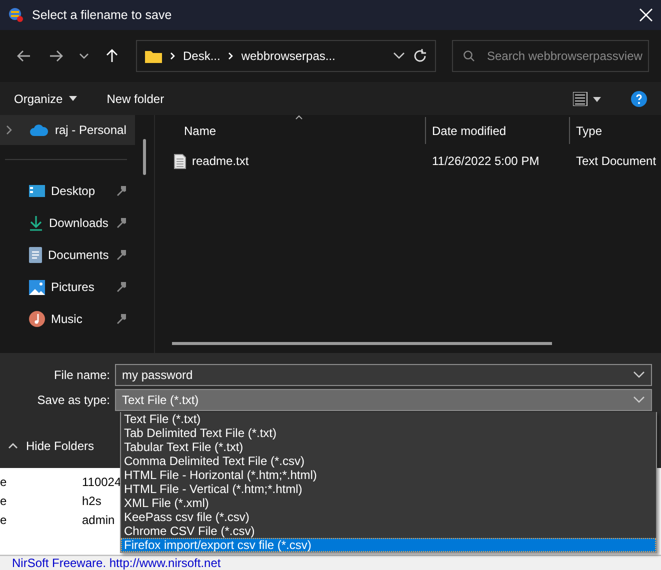 The width and height of the screenshot is (661, 570). What do you see at coordinates (81, 375) in the screenshot?
I see `field-label: File name:` at bounding box center [81, 375].